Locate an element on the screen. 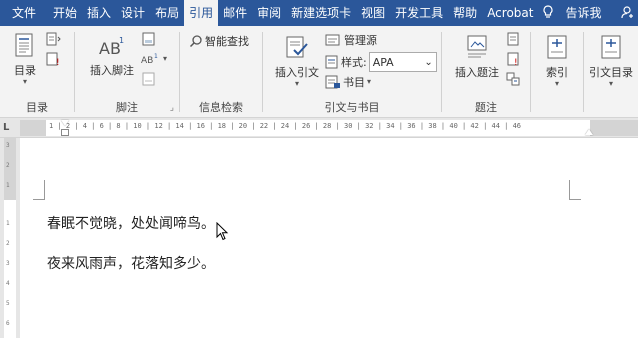 The width and height of the screenshot is (638, 338). tab-references: 引用 is located at coordinates (201, 13).